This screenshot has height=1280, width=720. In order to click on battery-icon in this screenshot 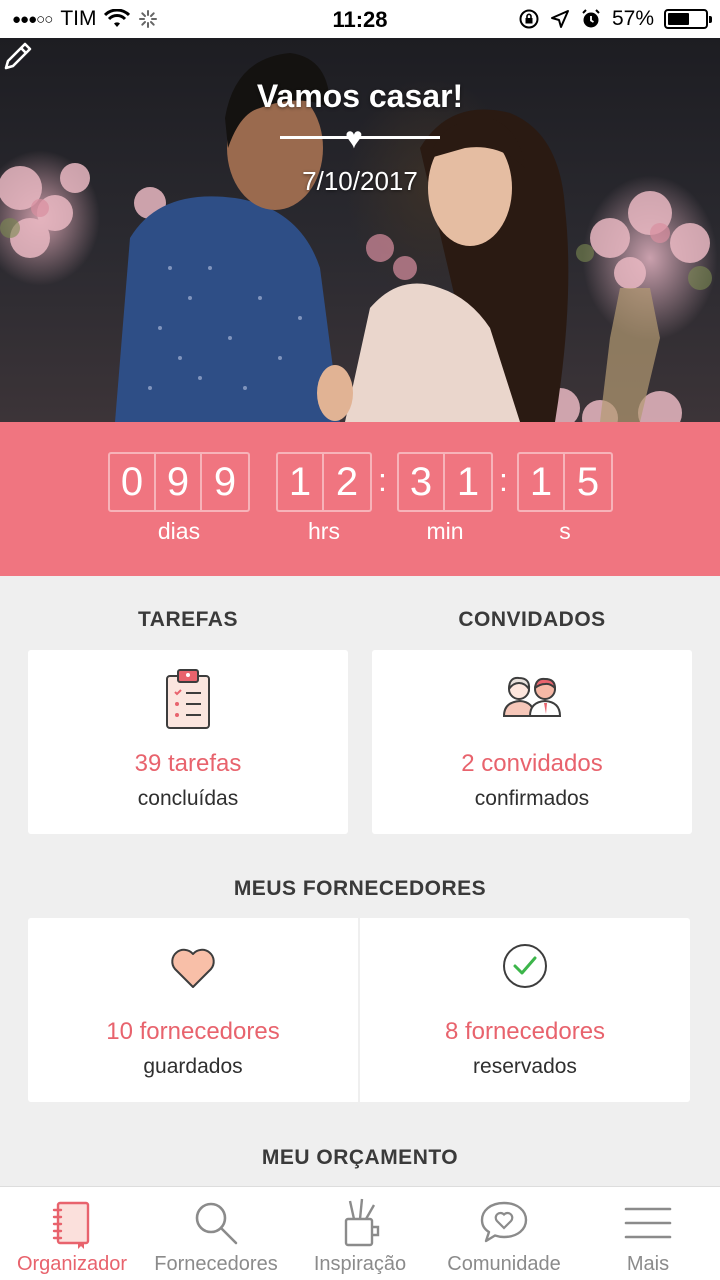, I will do `click(688, 19)`.